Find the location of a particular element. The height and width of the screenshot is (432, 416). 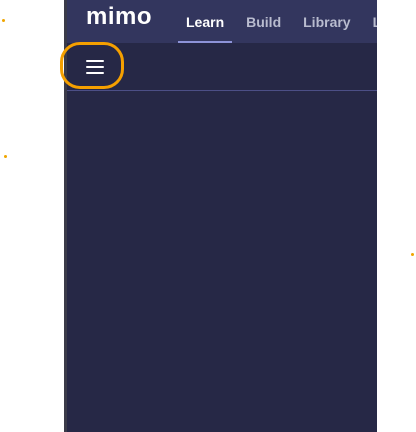

hamburger-icon is located at coordinates (95, 67).